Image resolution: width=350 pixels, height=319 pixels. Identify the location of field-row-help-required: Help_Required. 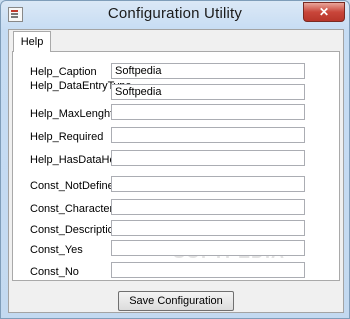
(176, 136).